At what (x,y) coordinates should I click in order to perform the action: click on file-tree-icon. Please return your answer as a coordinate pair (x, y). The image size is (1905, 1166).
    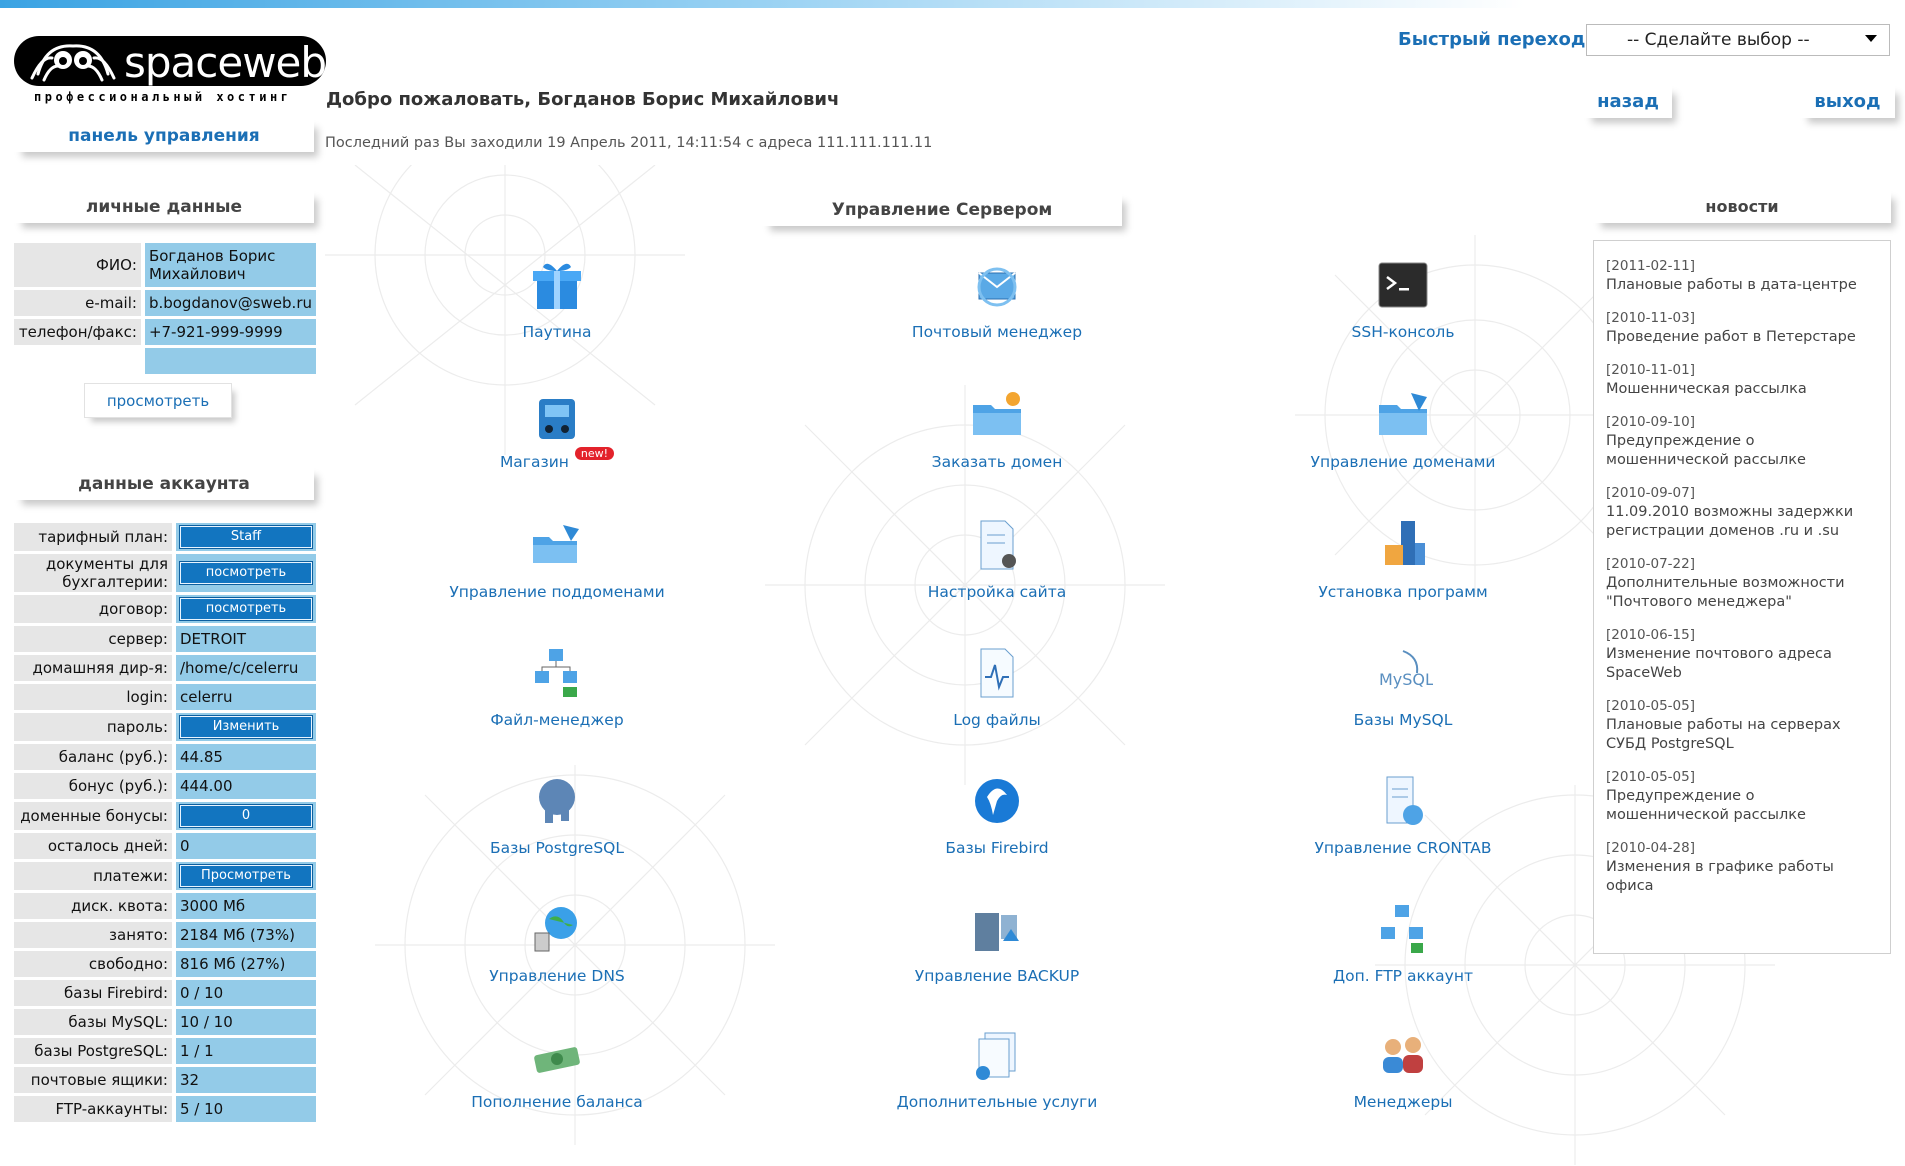
    Looking at the image, I should click on (557, 673).